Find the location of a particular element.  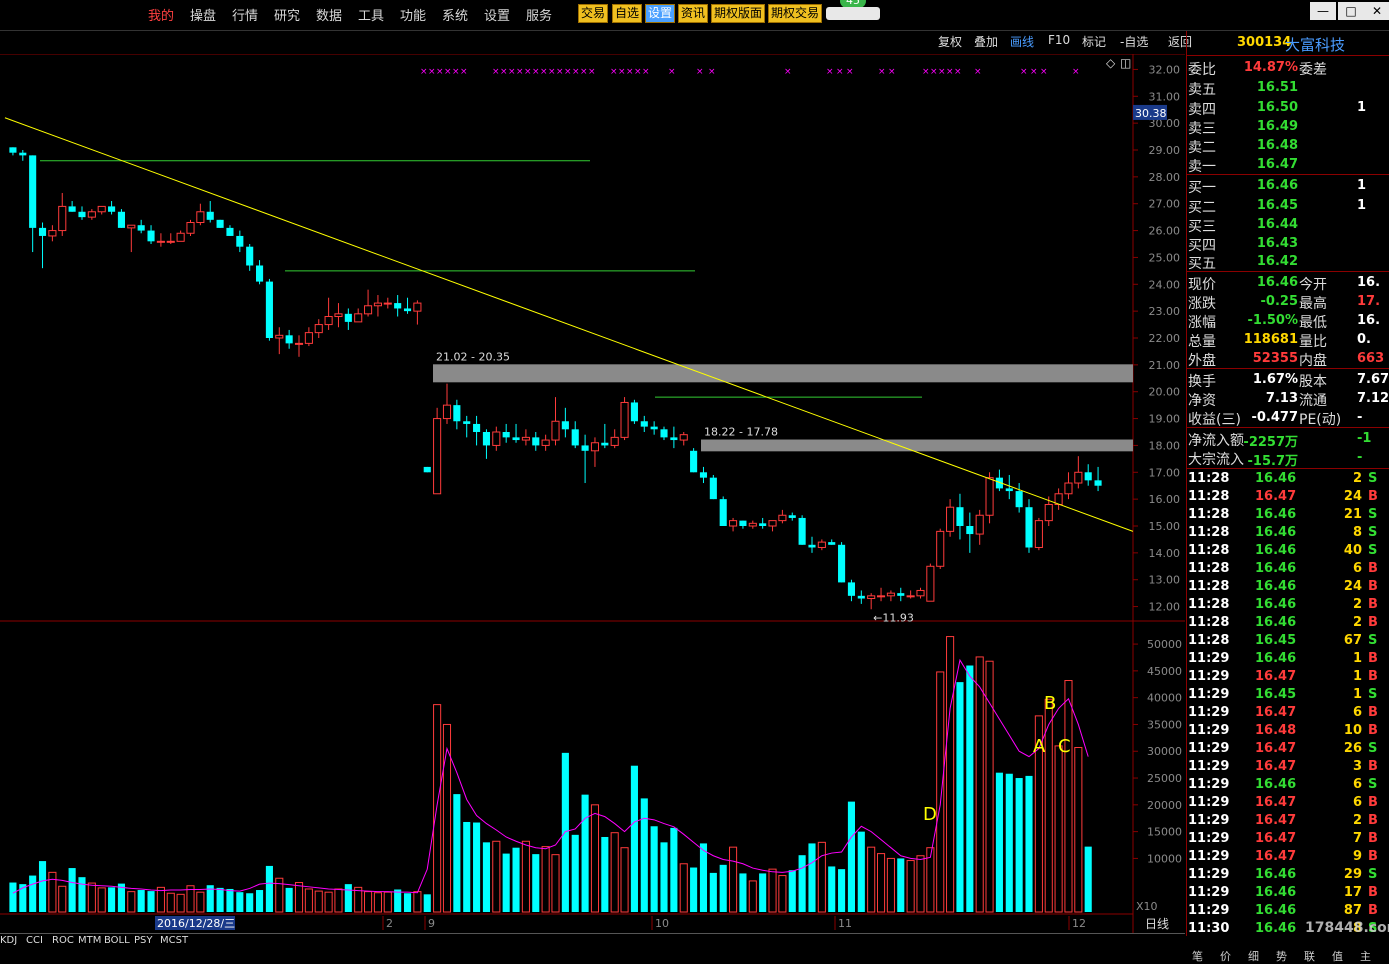

menu-item-7: 系统 is located at coordinates (455, 14).